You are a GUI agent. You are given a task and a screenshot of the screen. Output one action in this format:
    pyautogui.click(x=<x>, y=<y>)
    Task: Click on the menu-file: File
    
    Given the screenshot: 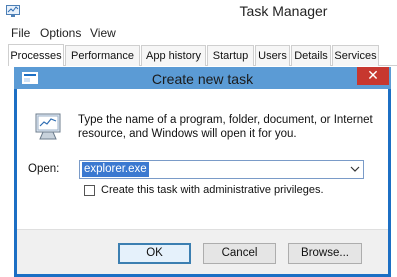 What is the action you would take?
    pyautogui.click(x=20, y=33)
    